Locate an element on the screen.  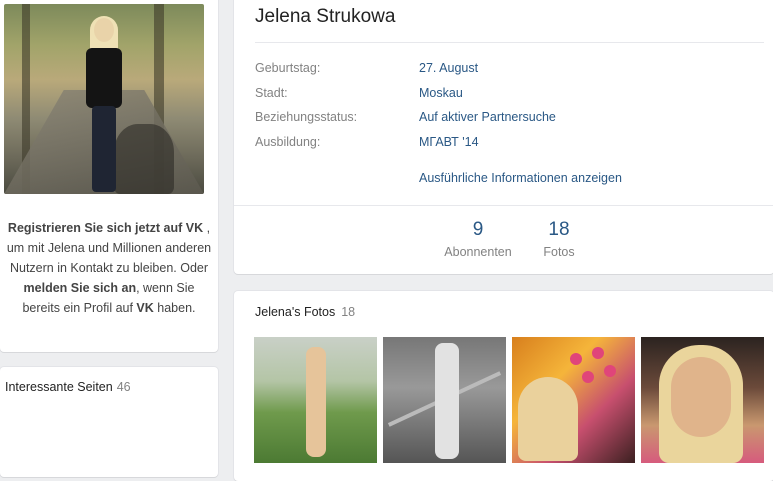
counter-followers: 9 Abonnenten is located at coordinates (478, 239).